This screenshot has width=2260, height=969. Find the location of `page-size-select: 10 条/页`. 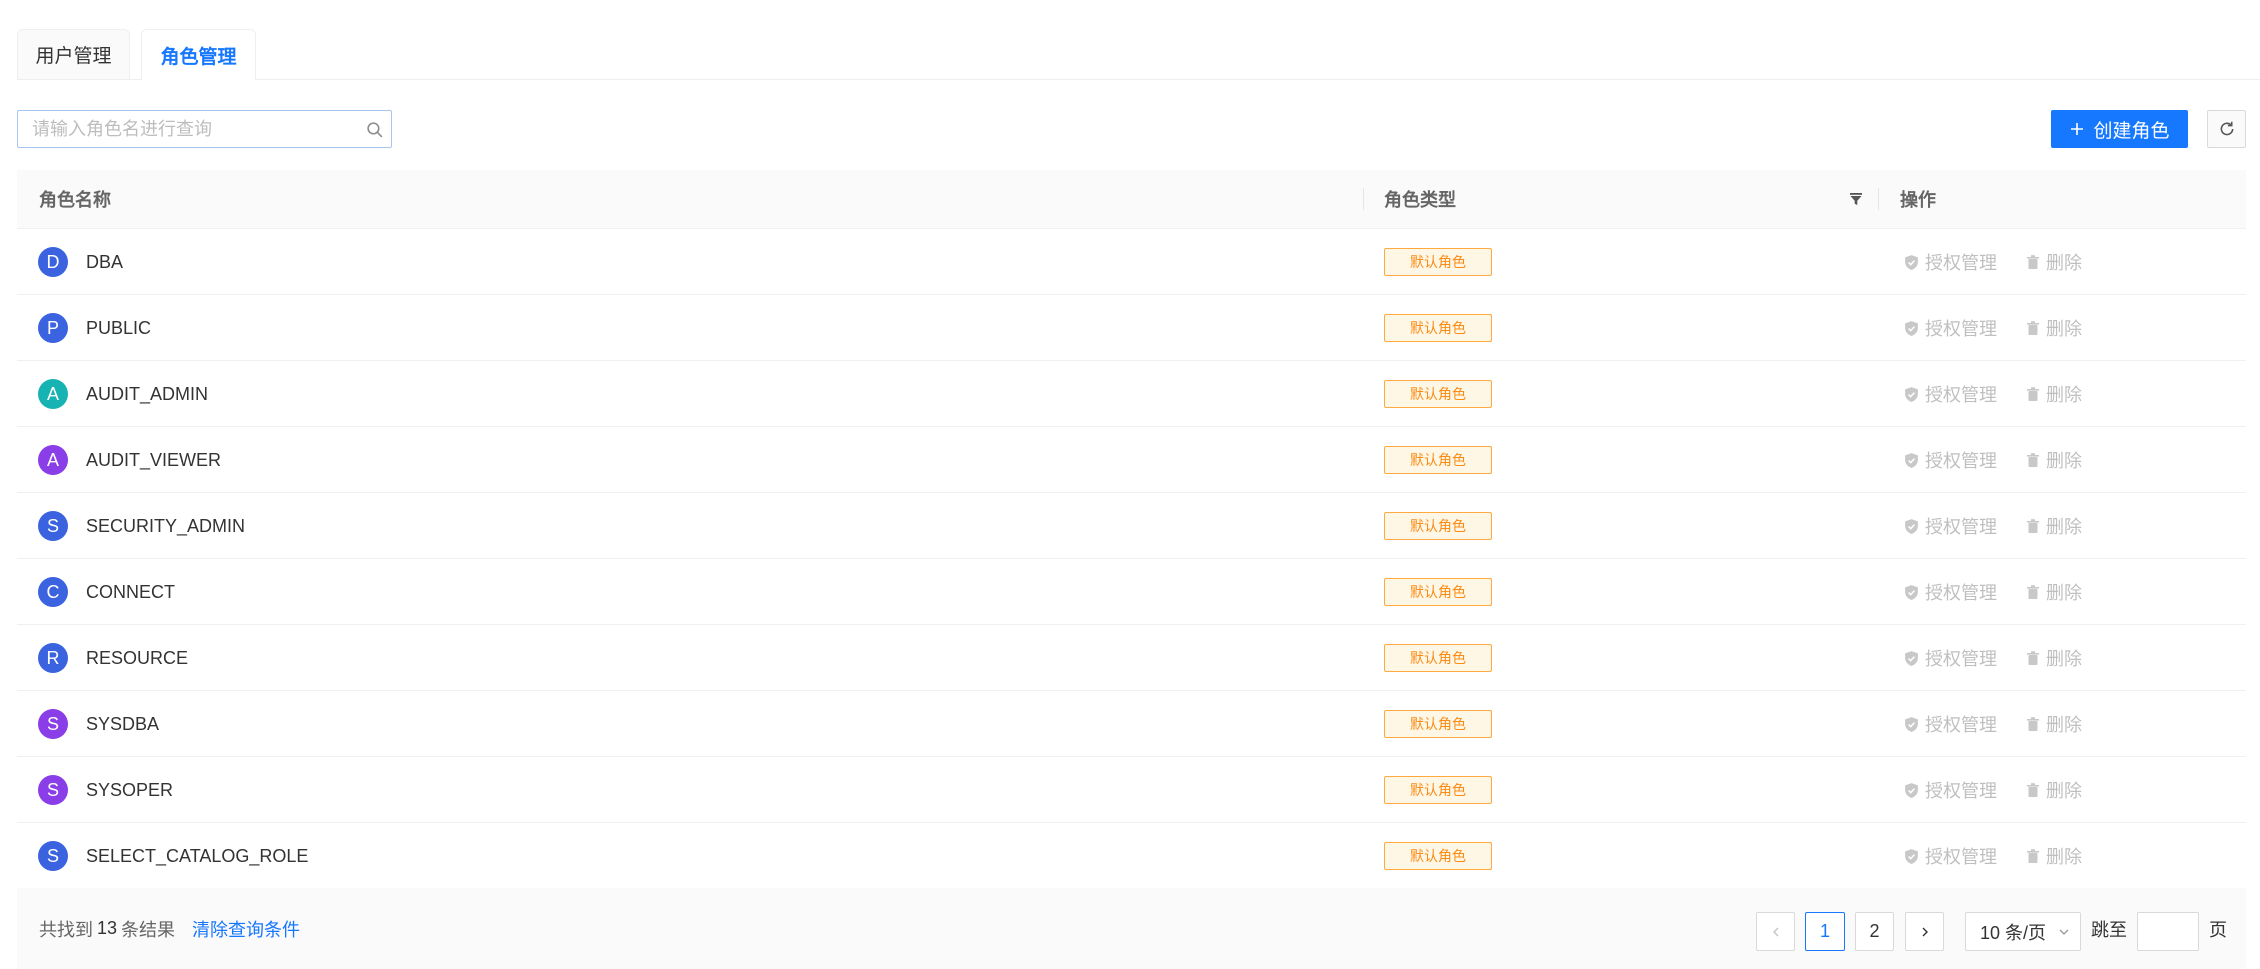

page-size-select: 10 条/页 is located at coordinates (2023, 931).